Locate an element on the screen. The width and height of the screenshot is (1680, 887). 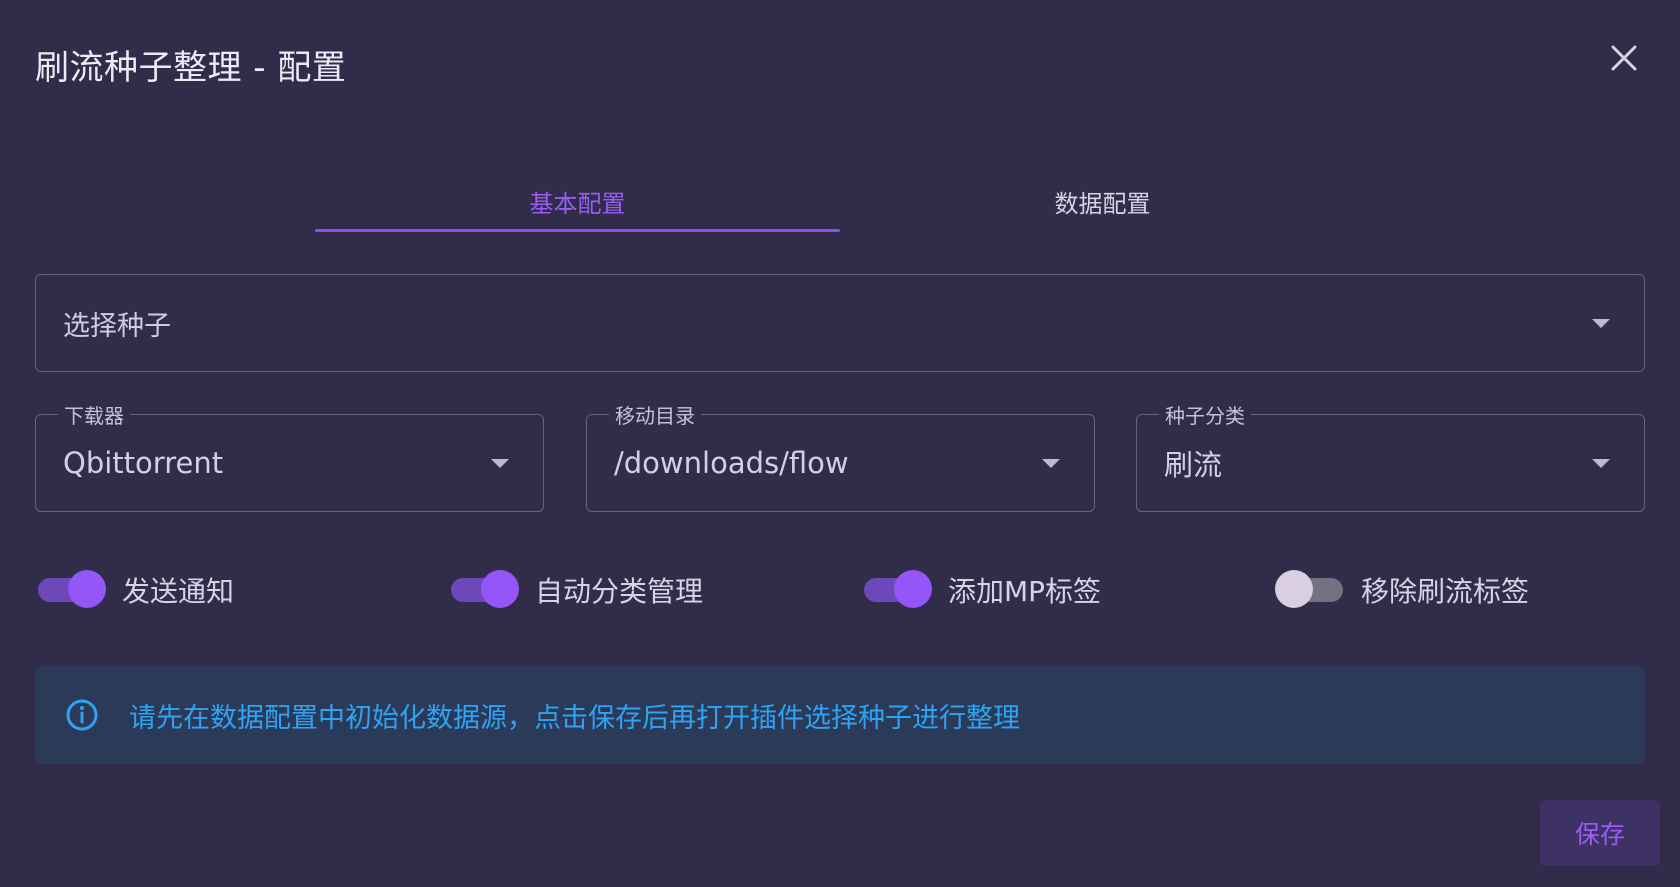
tab-data-config: 数据配置 is located at coordinates (1102, 201).